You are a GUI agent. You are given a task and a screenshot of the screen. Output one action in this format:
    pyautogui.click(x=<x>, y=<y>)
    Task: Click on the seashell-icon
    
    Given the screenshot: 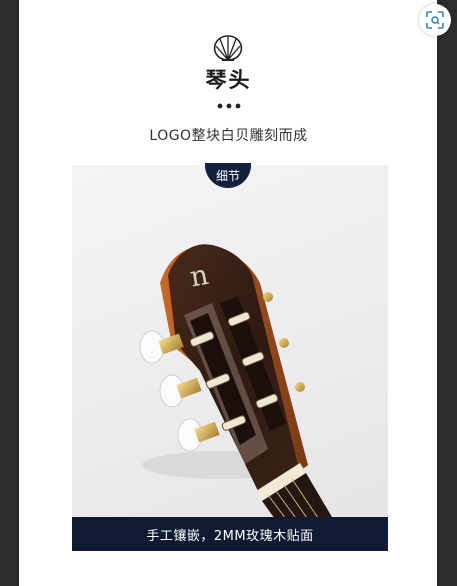 What is the action you would take?
    pyautogui.click(x=228, y=48)
    